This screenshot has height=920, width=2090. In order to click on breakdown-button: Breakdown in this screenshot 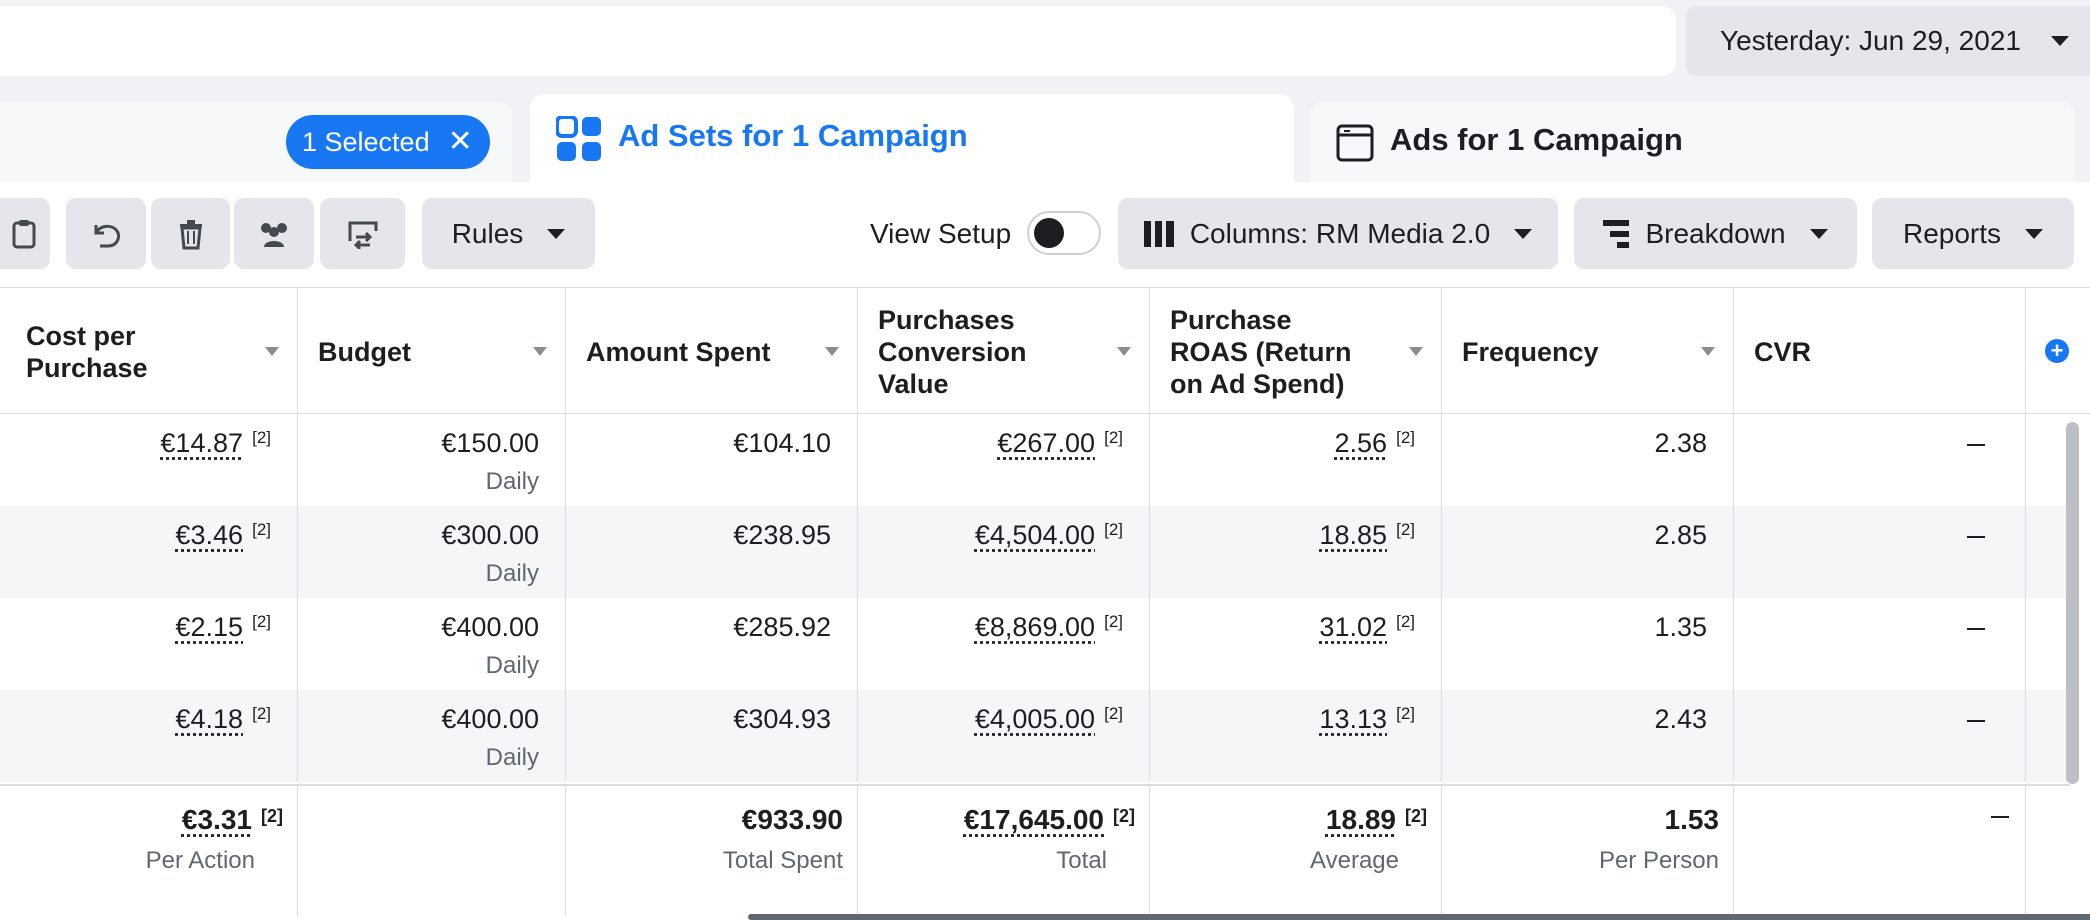, I will do `click(1715, 233)`.